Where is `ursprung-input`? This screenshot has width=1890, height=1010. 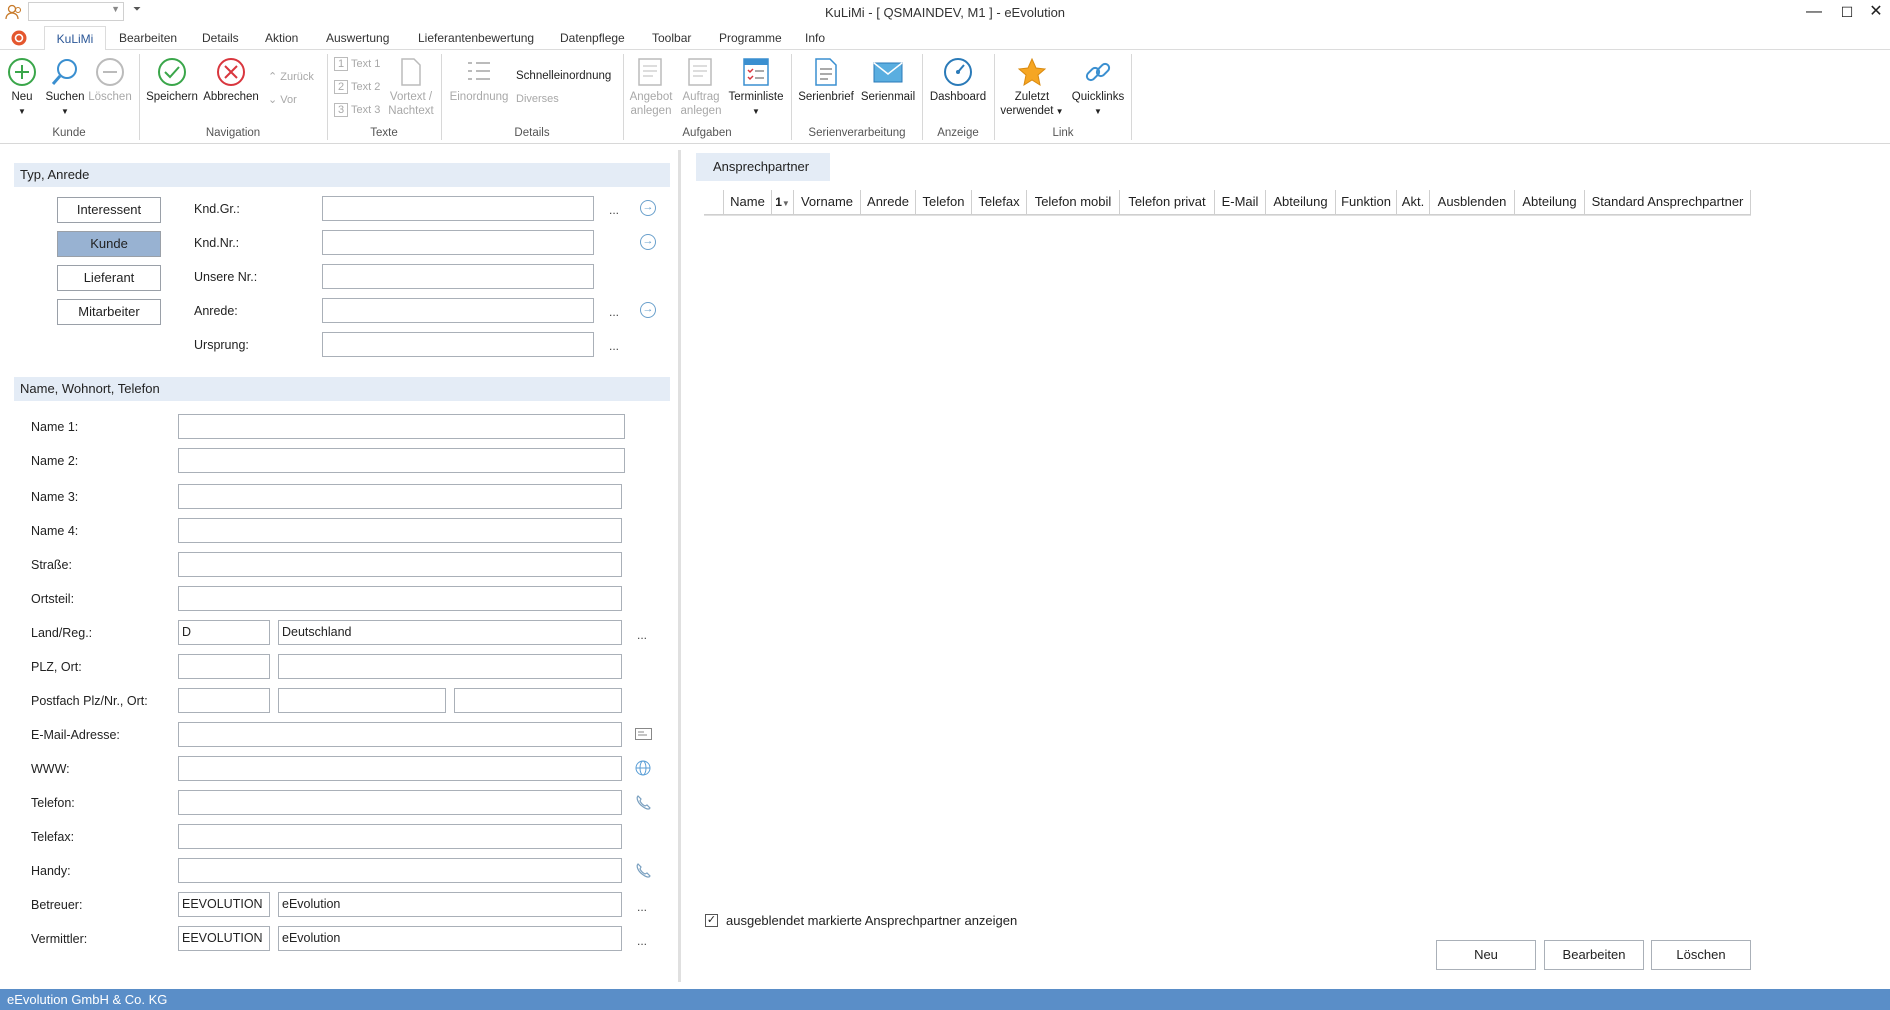
ursprung-input is located at coordinates (458, 344).